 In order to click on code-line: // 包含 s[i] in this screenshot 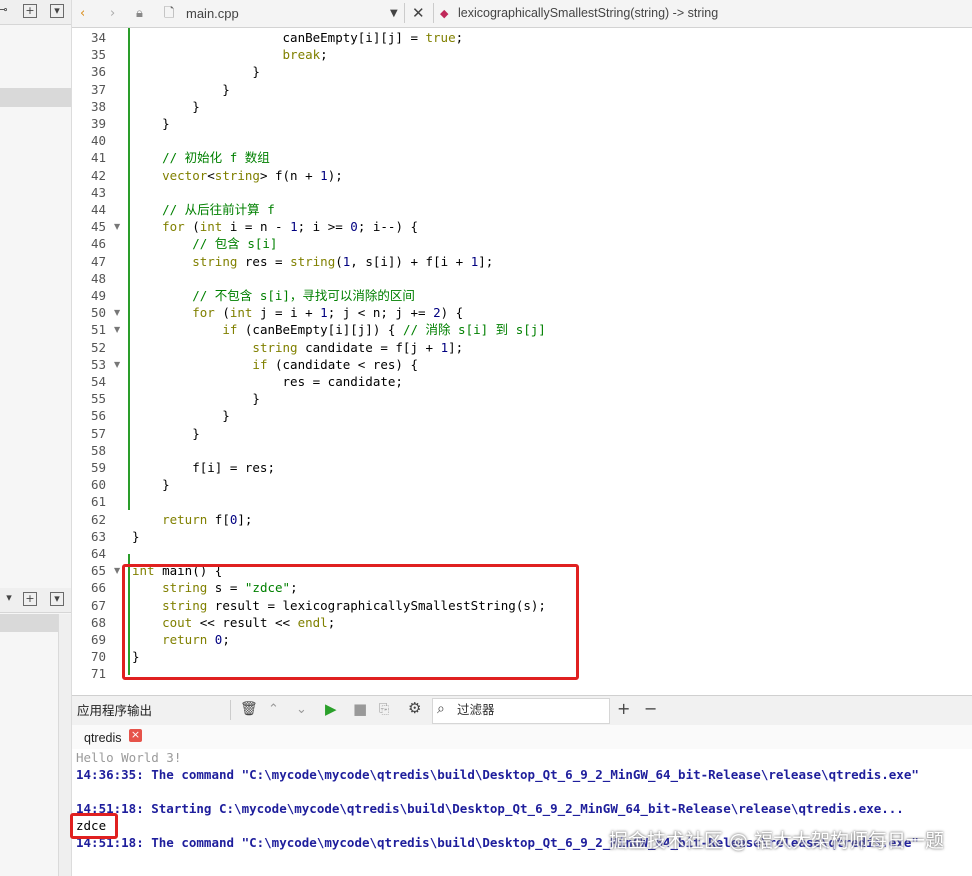, I will do `click(235, 244)`.